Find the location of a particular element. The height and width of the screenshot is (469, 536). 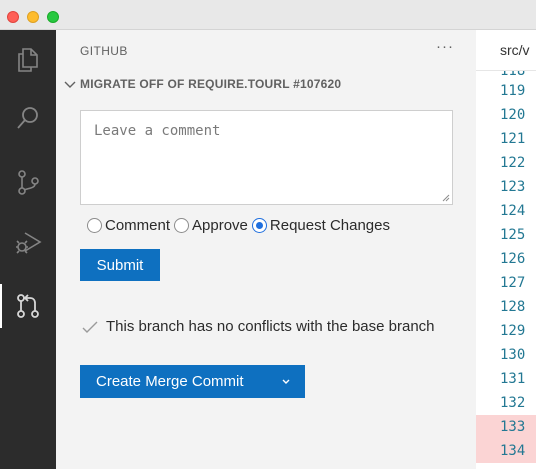

pull-request-title: MIGRATE OFF OF REQUIRE.TOURL #107620 is located at coordinates (211, 84).